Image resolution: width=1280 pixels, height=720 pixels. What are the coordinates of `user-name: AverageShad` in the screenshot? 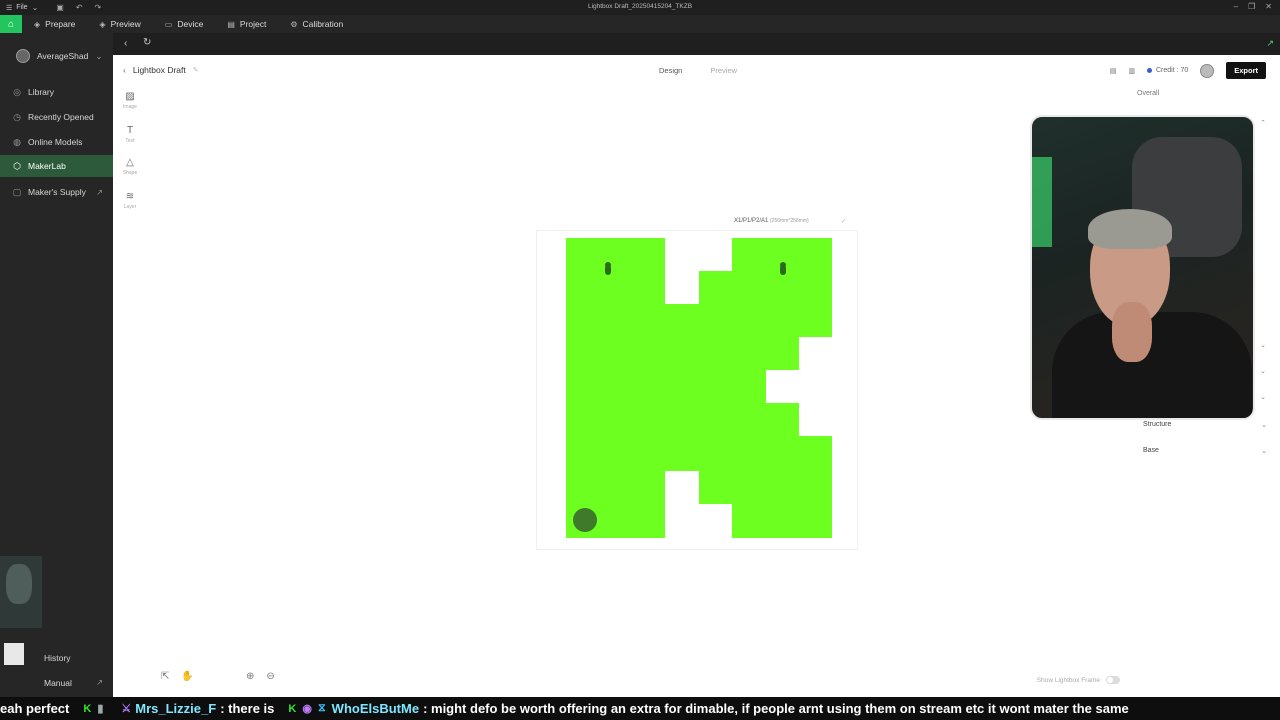 It's located at (63, 56).